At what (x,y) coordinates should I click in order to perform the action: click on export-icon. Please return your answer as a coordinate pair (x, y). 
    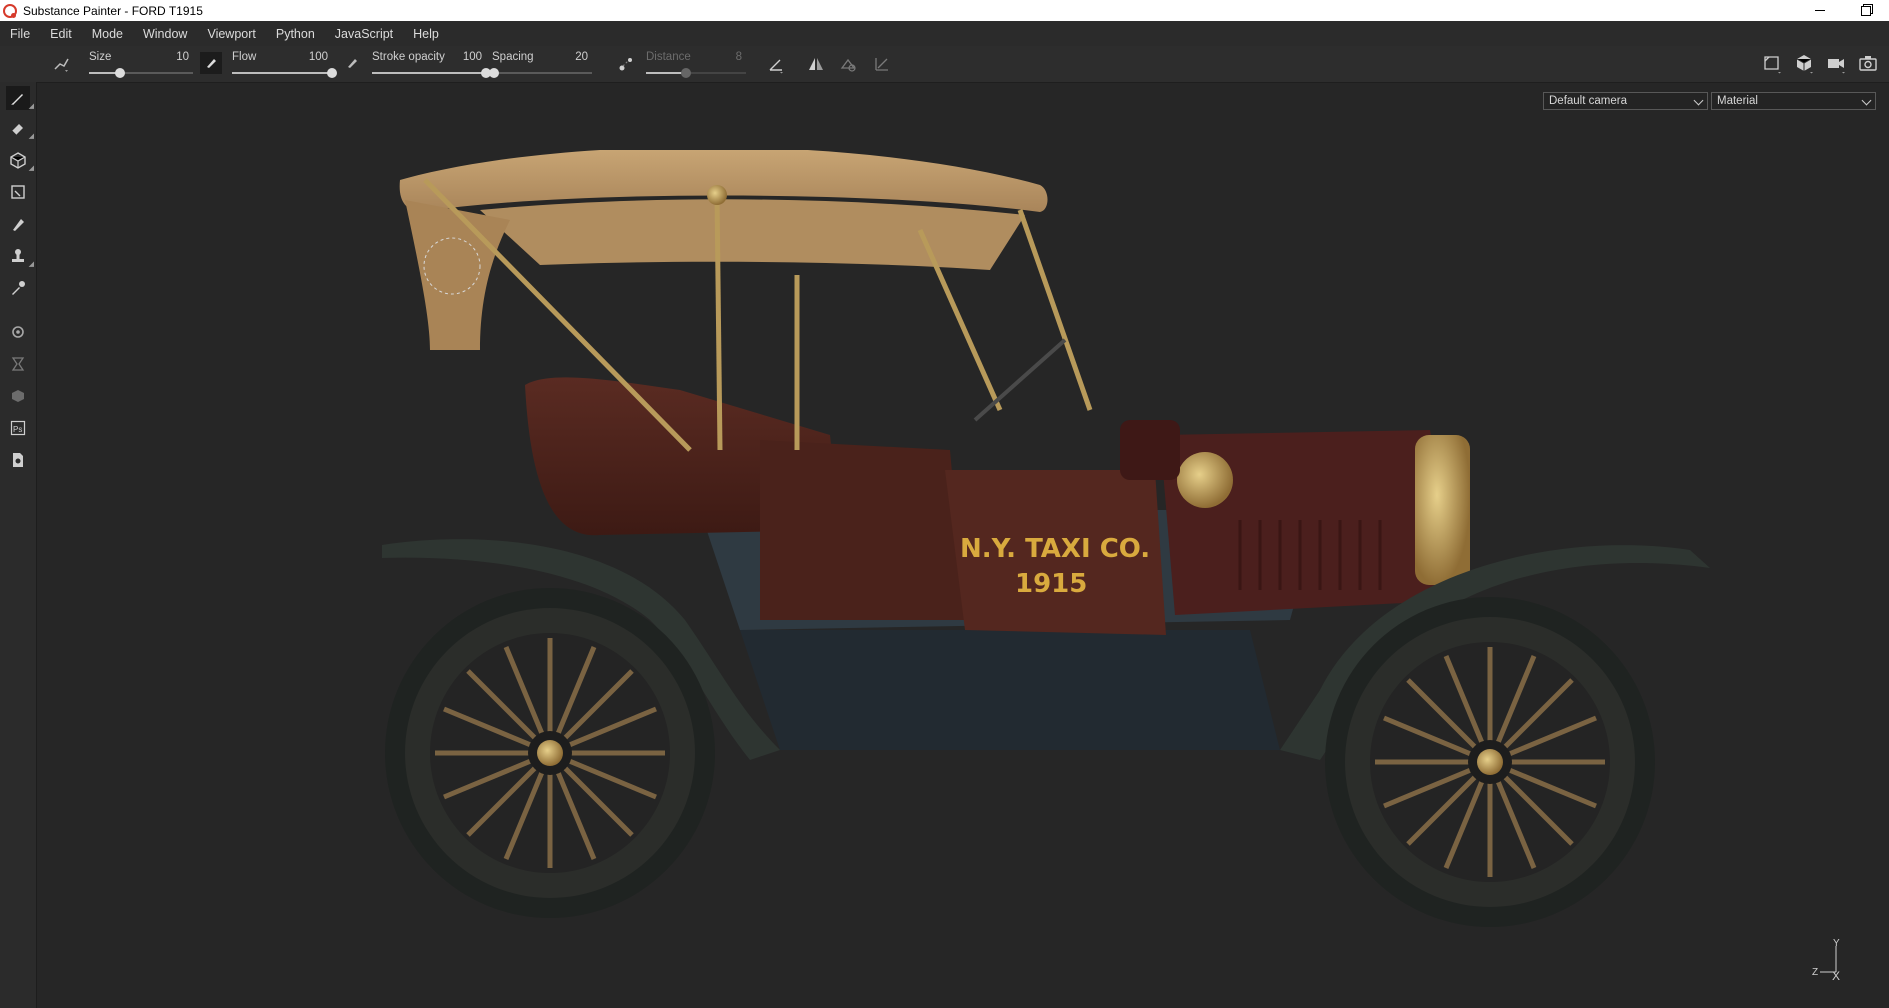
    Looking at the image, I should click on (18, 460).